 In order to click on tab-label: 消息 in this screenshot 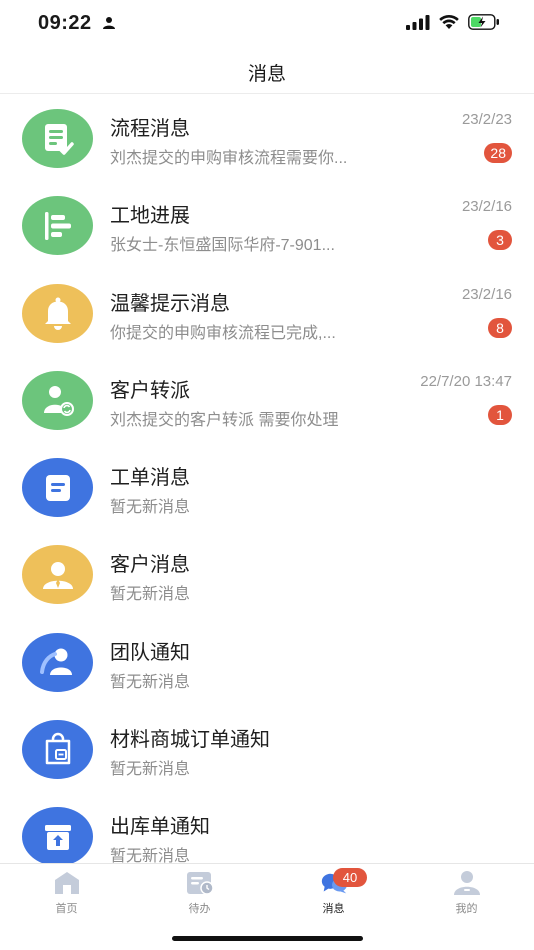, I will do `click(333, 909)`.